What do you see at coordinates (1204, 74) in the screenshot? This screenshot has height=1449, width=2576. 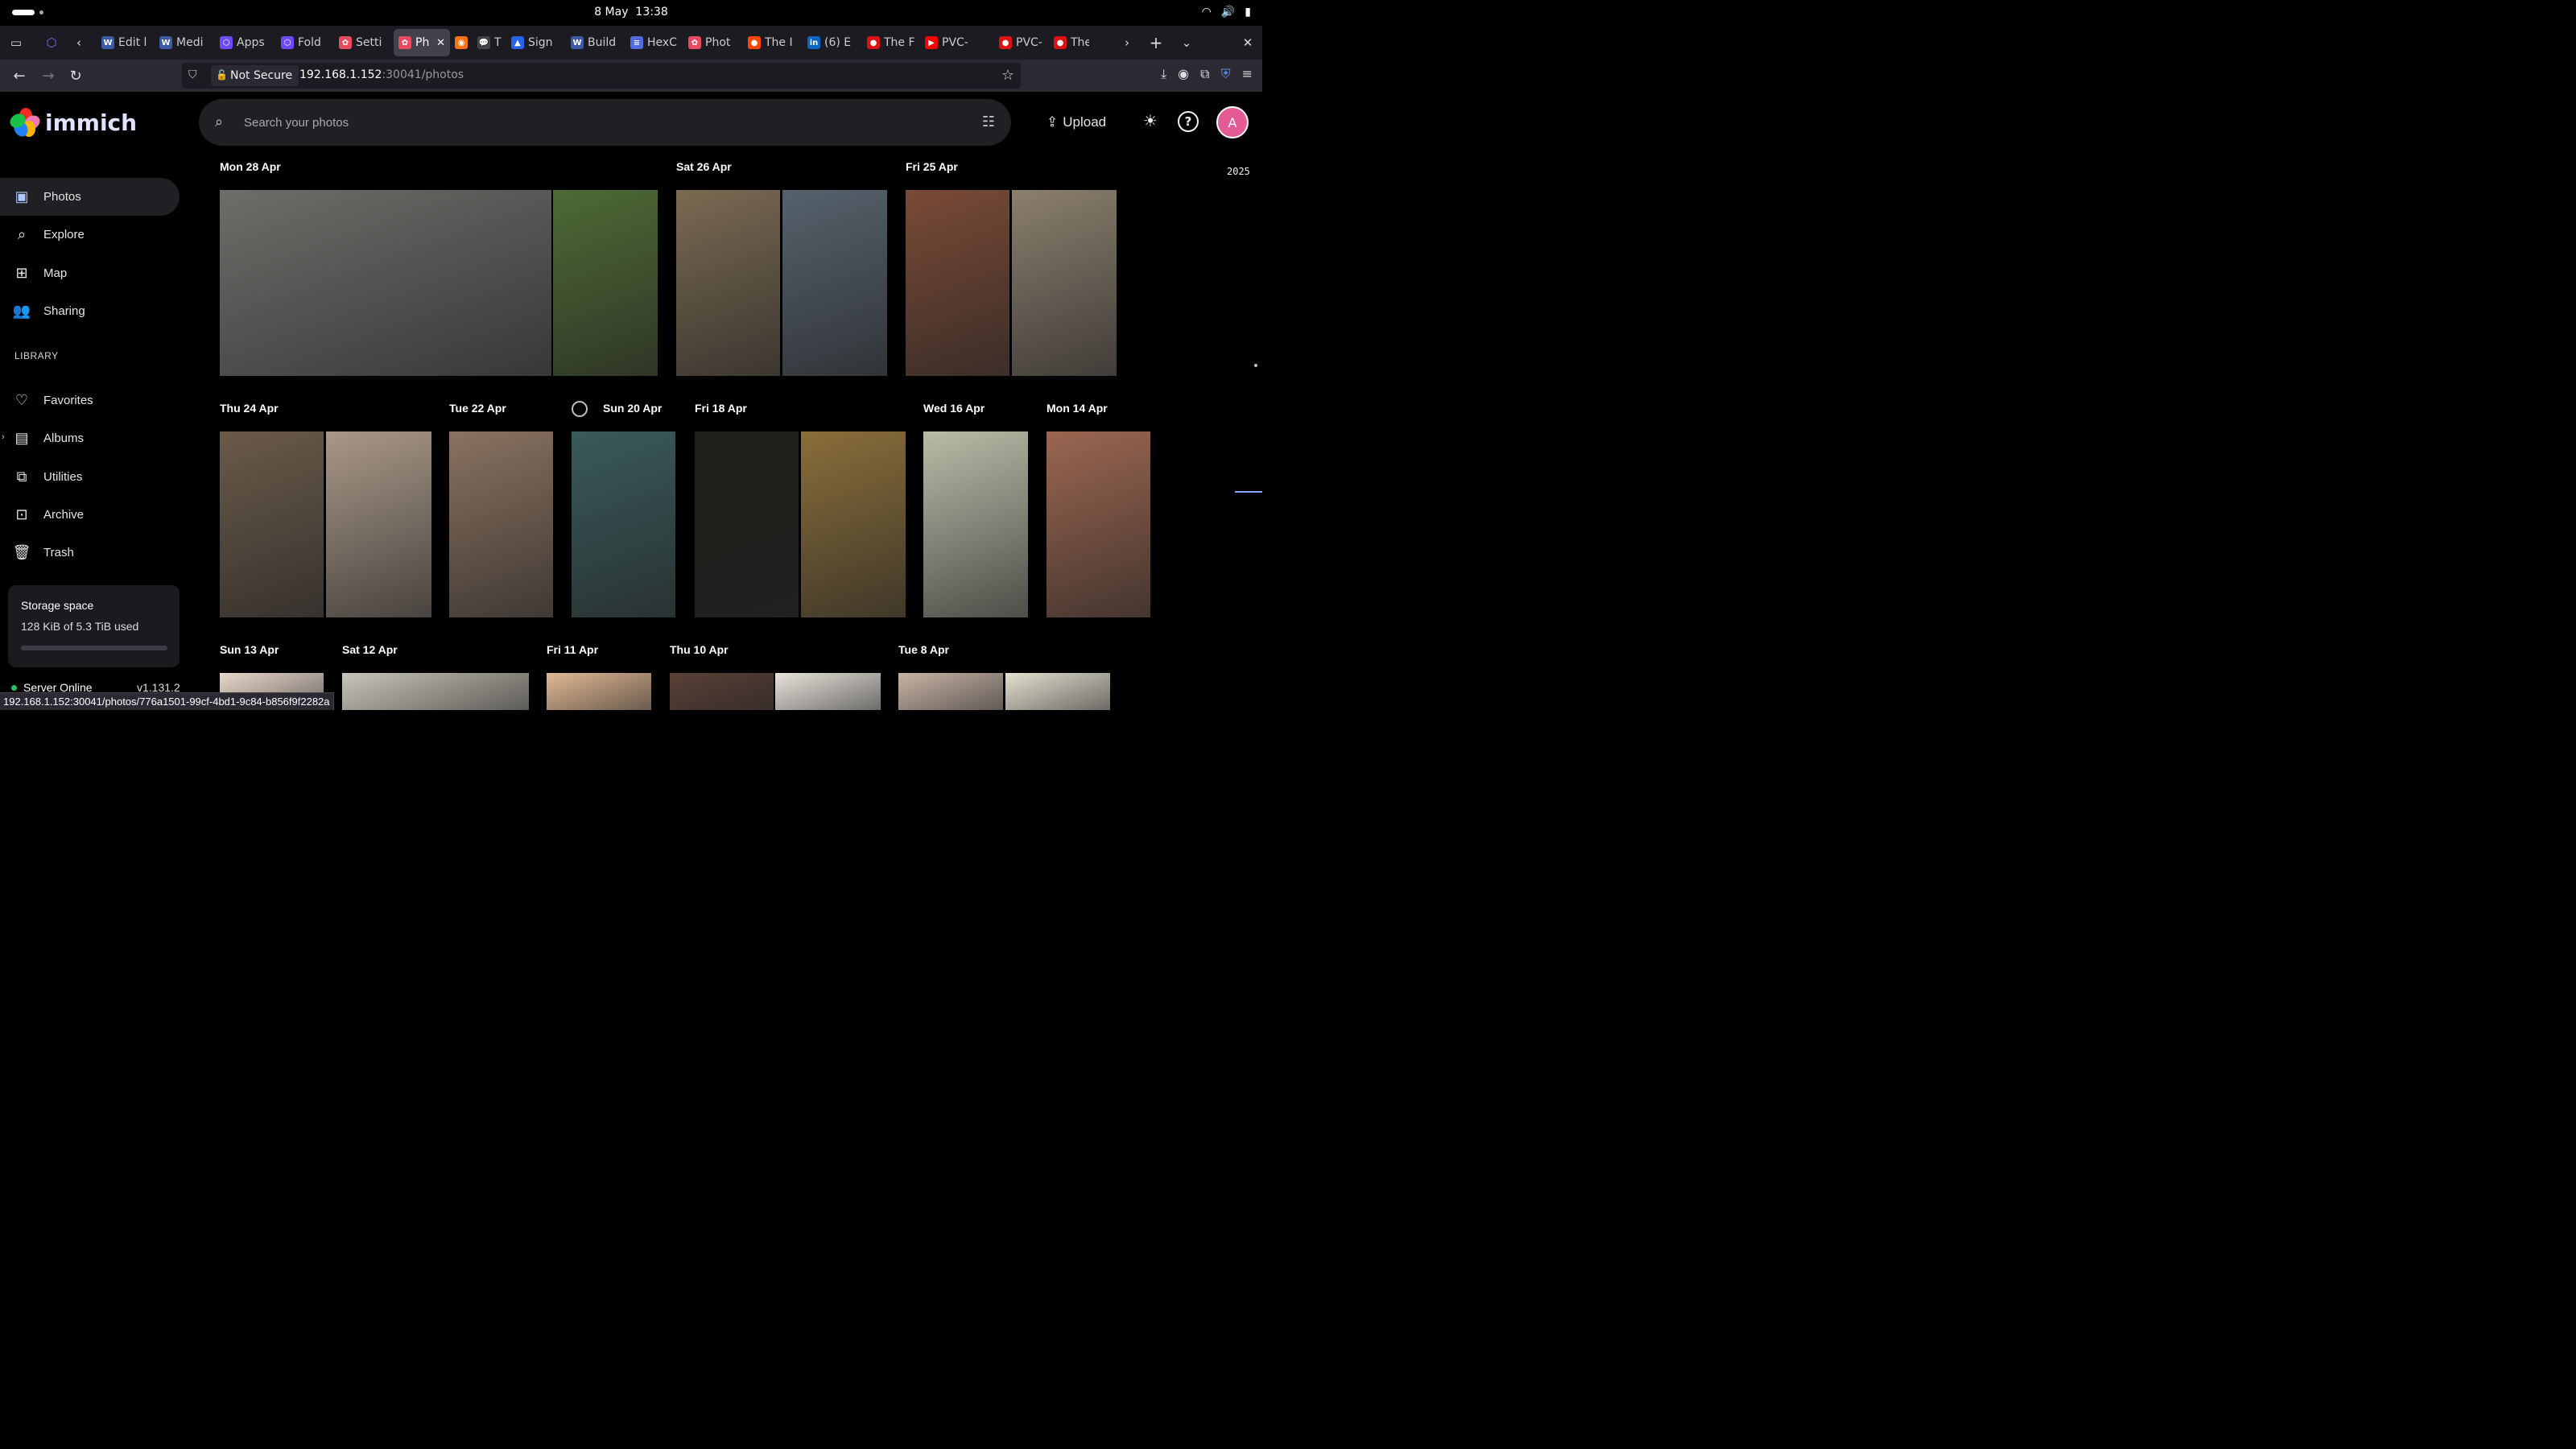 I see `extensions-icon: ⧉` at bounding box center [1204, 74].